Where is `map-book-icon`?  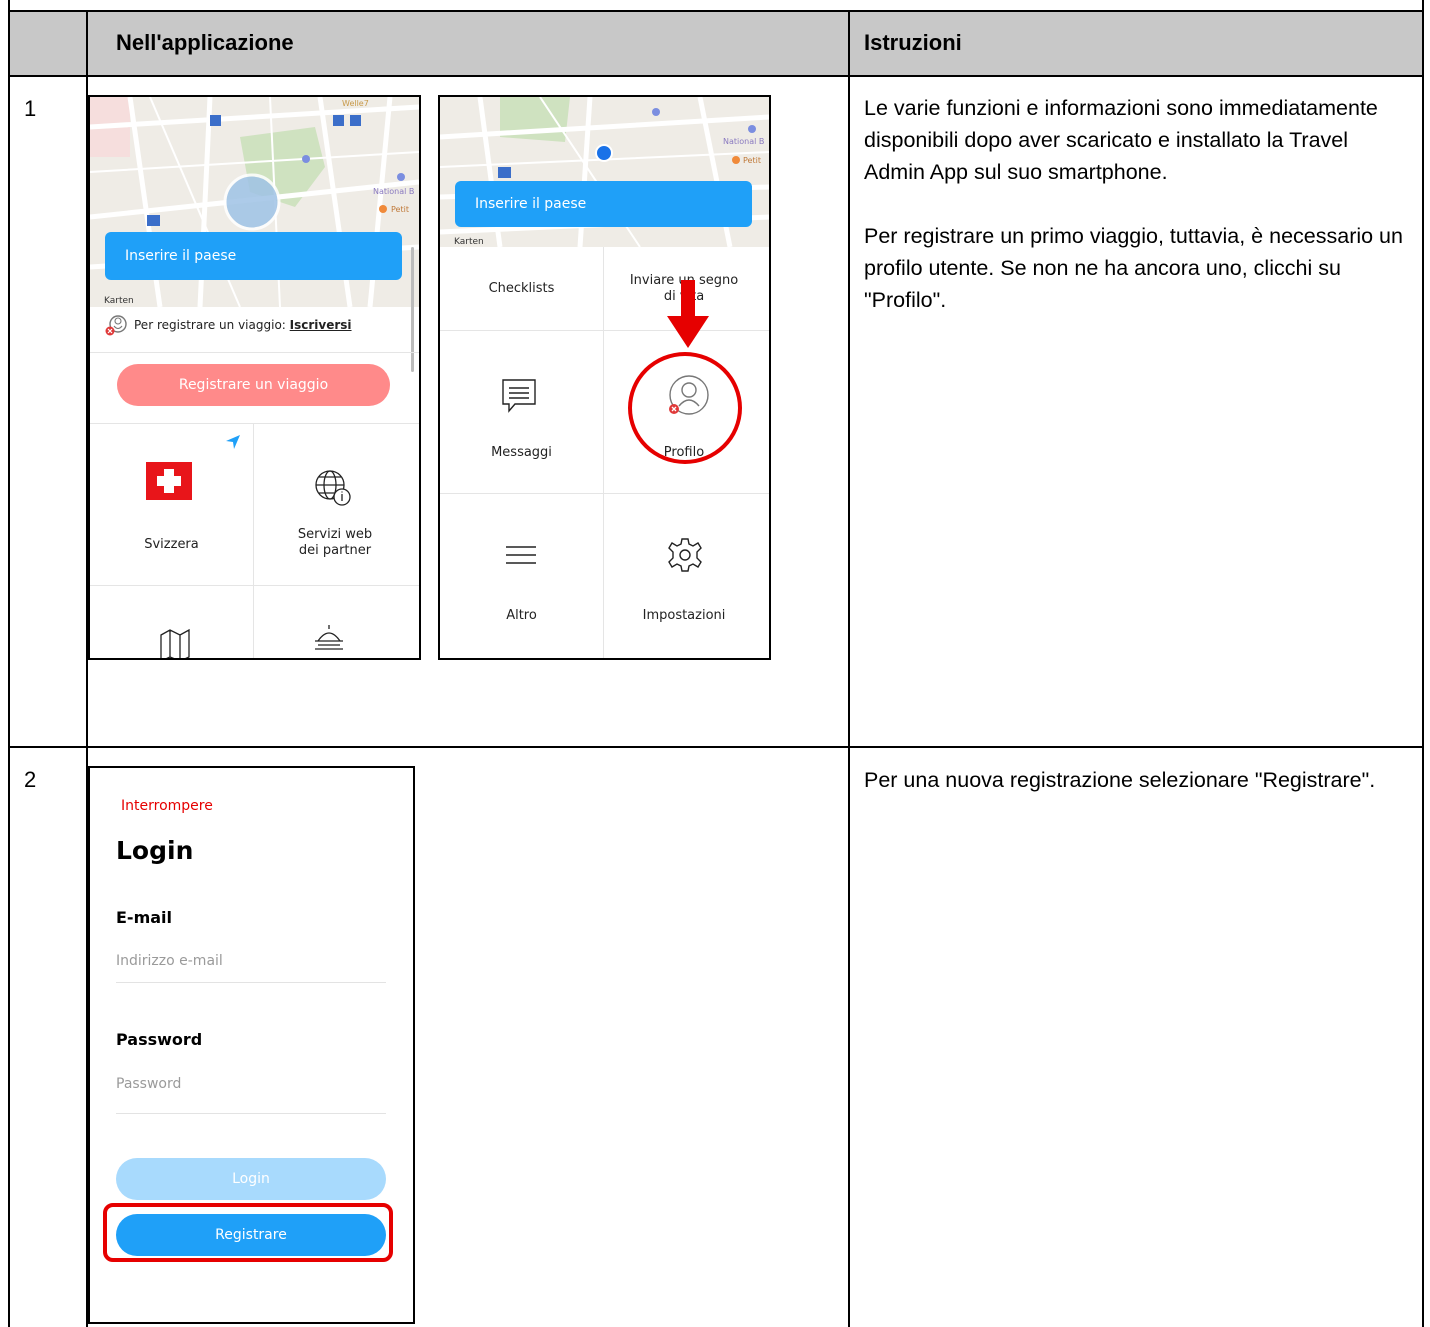
map-book-icon is located at coordinates (175, 642).